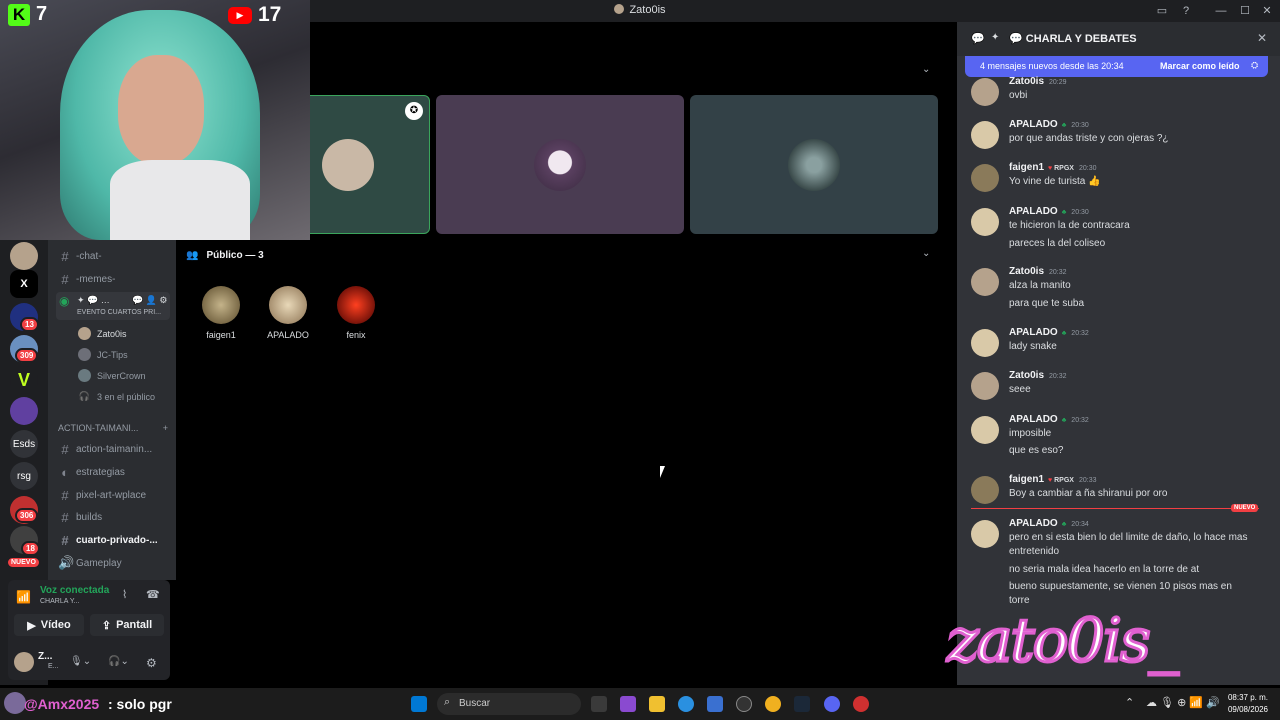 The image size is (1280, 720). Describe the element at coordinates (49, 625) in the screenshot. I see `video-button: ▶ Vídeo` at that location.